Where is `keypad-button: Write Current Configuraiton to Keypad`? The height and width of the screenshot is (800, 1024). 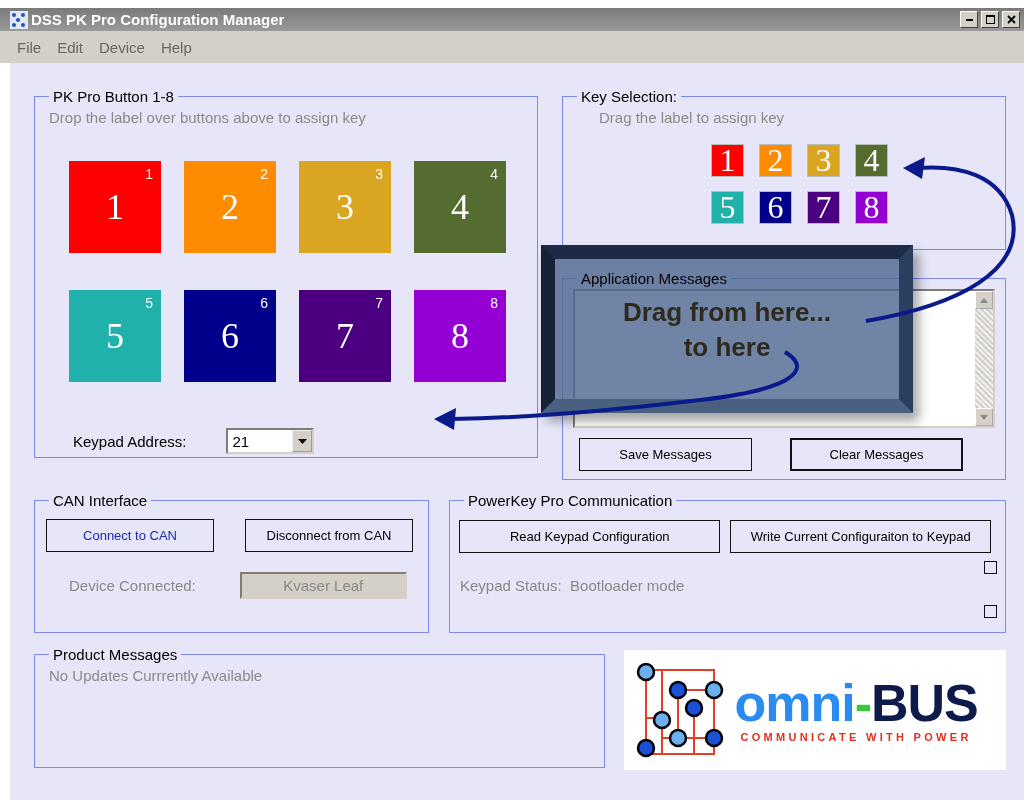 keypad-button: Write Current Configuraiton to Keypad is located at coordinates (860, 536).